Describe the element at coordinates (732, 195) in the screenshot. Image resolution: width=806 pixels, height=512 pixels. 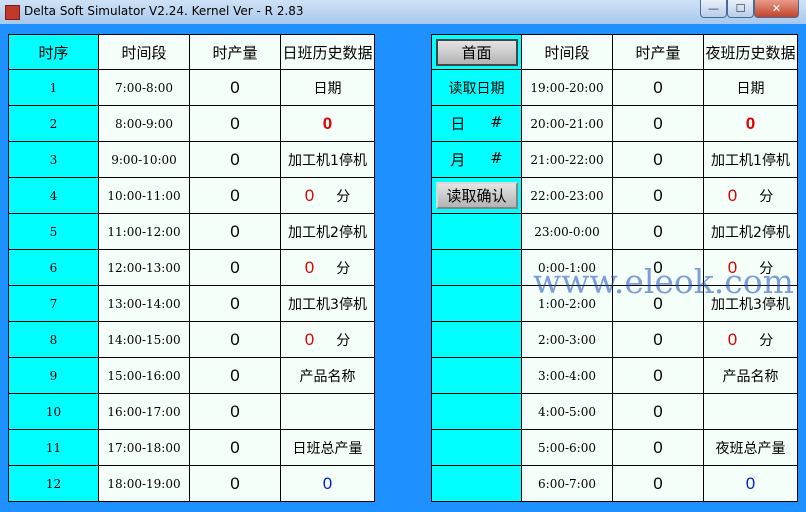
I see `night-machine1-stop-minutes: 0` at that location.